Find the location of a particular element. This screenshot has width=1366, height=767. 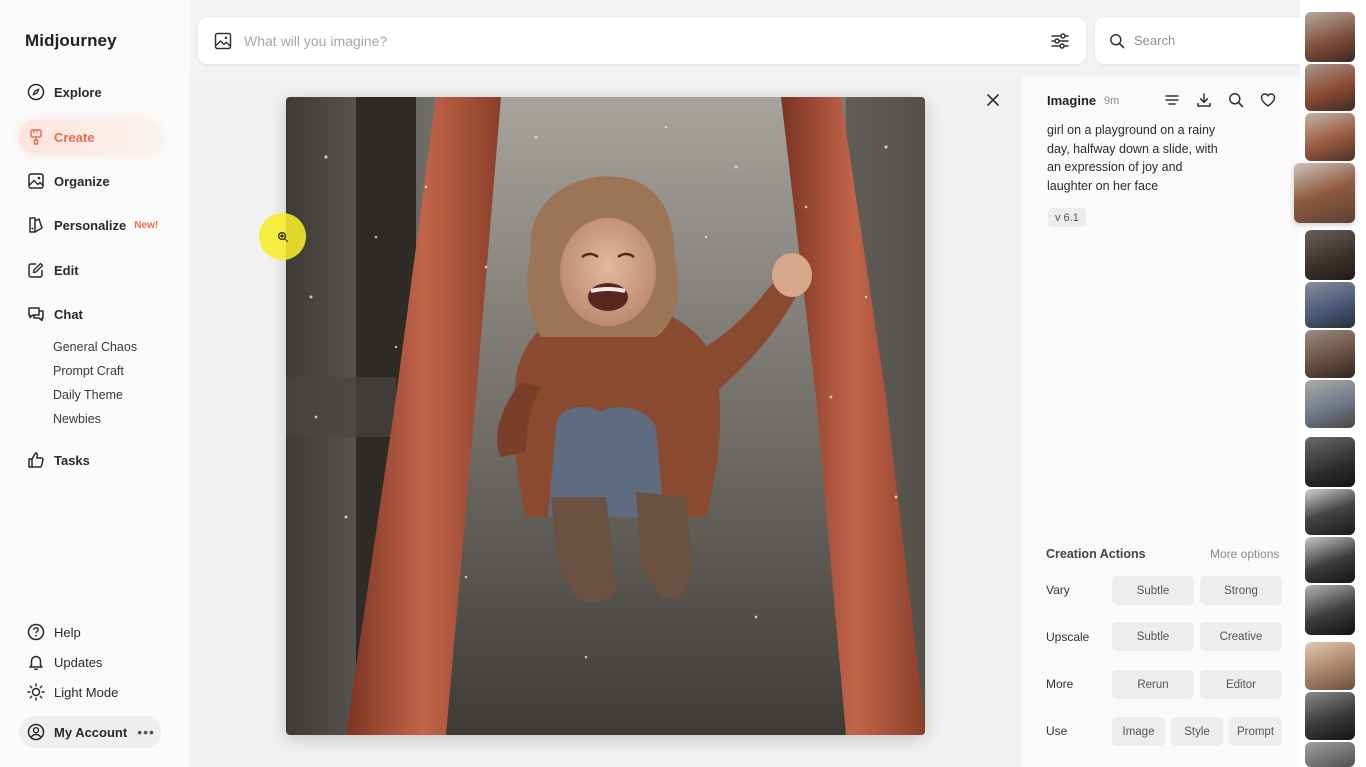

bell-icon is located at coordinates (36, 662).